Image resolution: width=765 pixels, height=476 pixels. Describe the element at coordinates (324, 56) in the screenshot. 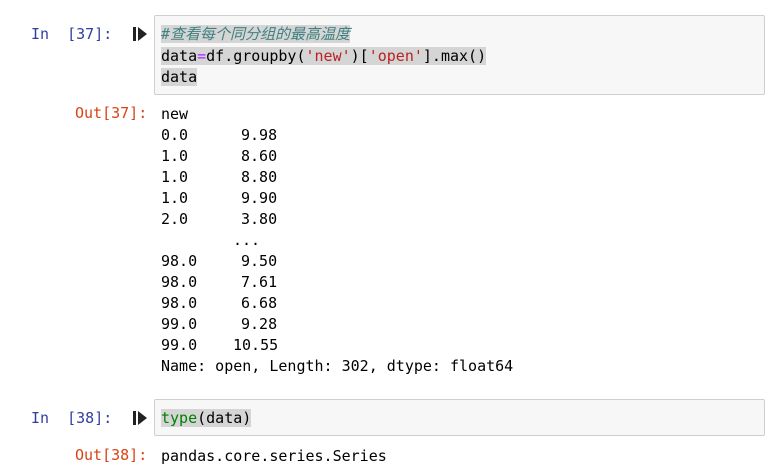

I see `code-line-groupby: data=df.groupby('new')['open'].max()` at that location.